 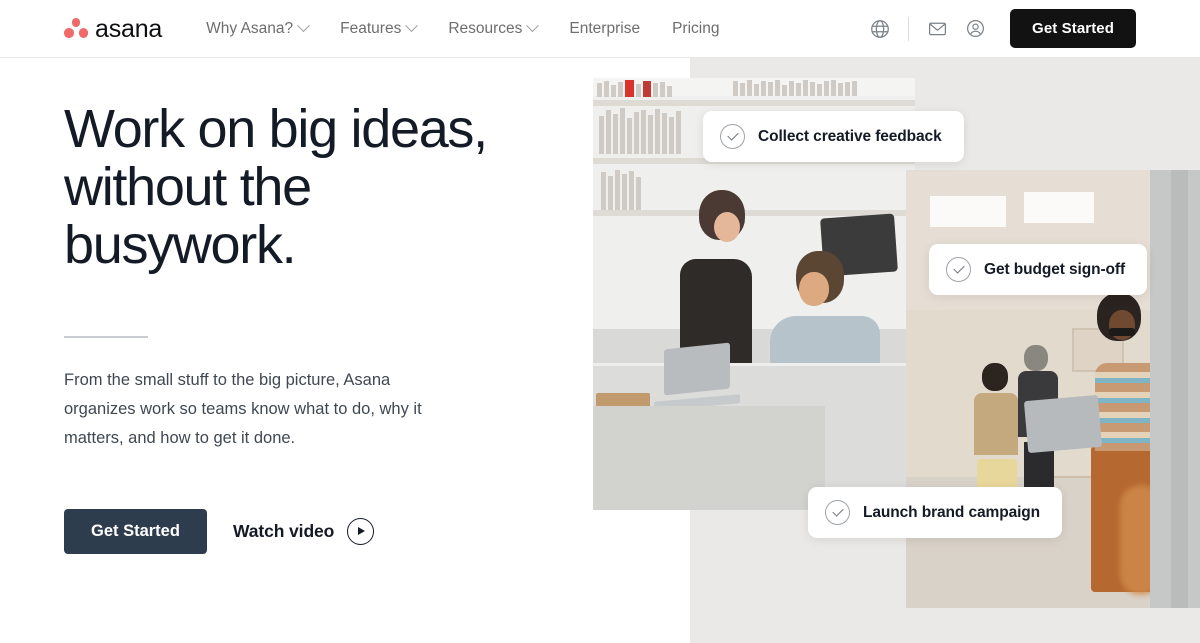 I want to click on hero-divider-rule, so click(x=106, y=337).